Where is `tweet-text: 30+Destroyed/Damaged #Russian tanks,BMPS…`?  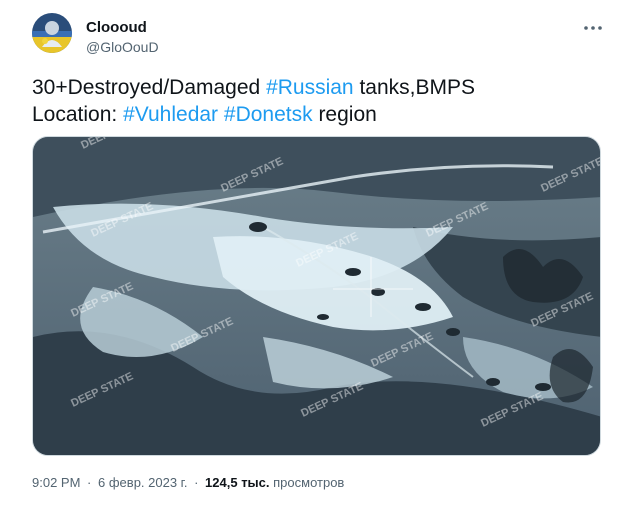 tweet-text: 30+Destroyed/Damaged #Russian tanks,BMPS… is located at coordinates (312, 101).